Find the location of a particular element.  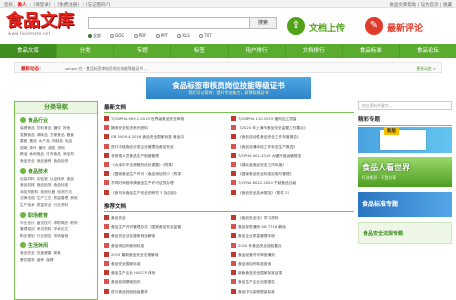

category-link: 乳品 is located at coordinates (68, 141).